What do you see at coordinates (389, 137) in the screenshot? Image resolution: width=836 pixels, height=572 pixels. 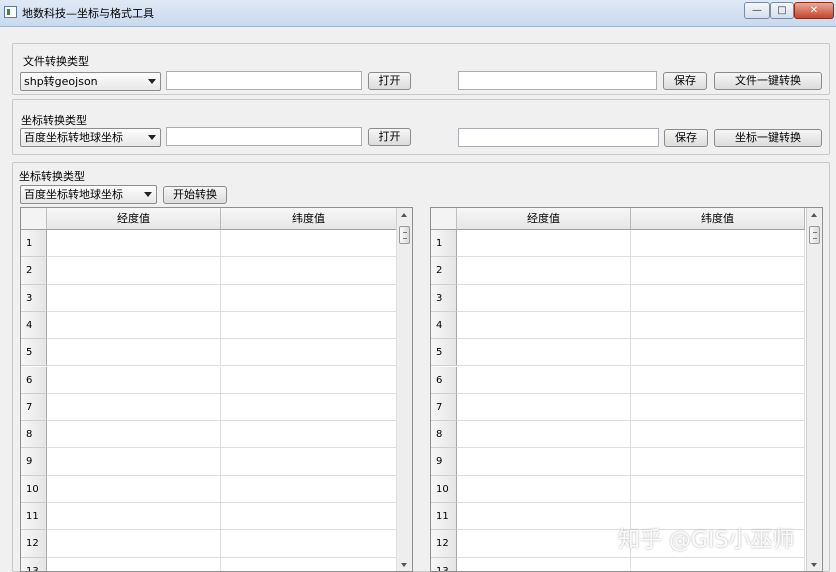 I see `coord-open-button: 打开` at bounding box center [389, 137].